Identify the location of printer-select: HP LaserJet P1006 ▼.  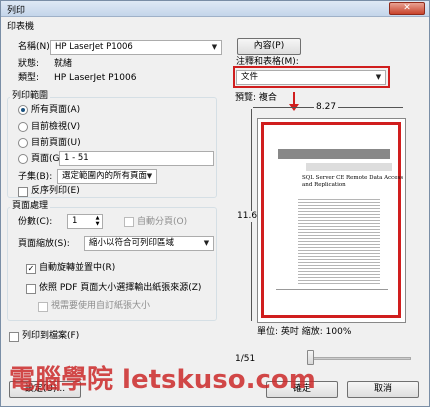
(136, 47).